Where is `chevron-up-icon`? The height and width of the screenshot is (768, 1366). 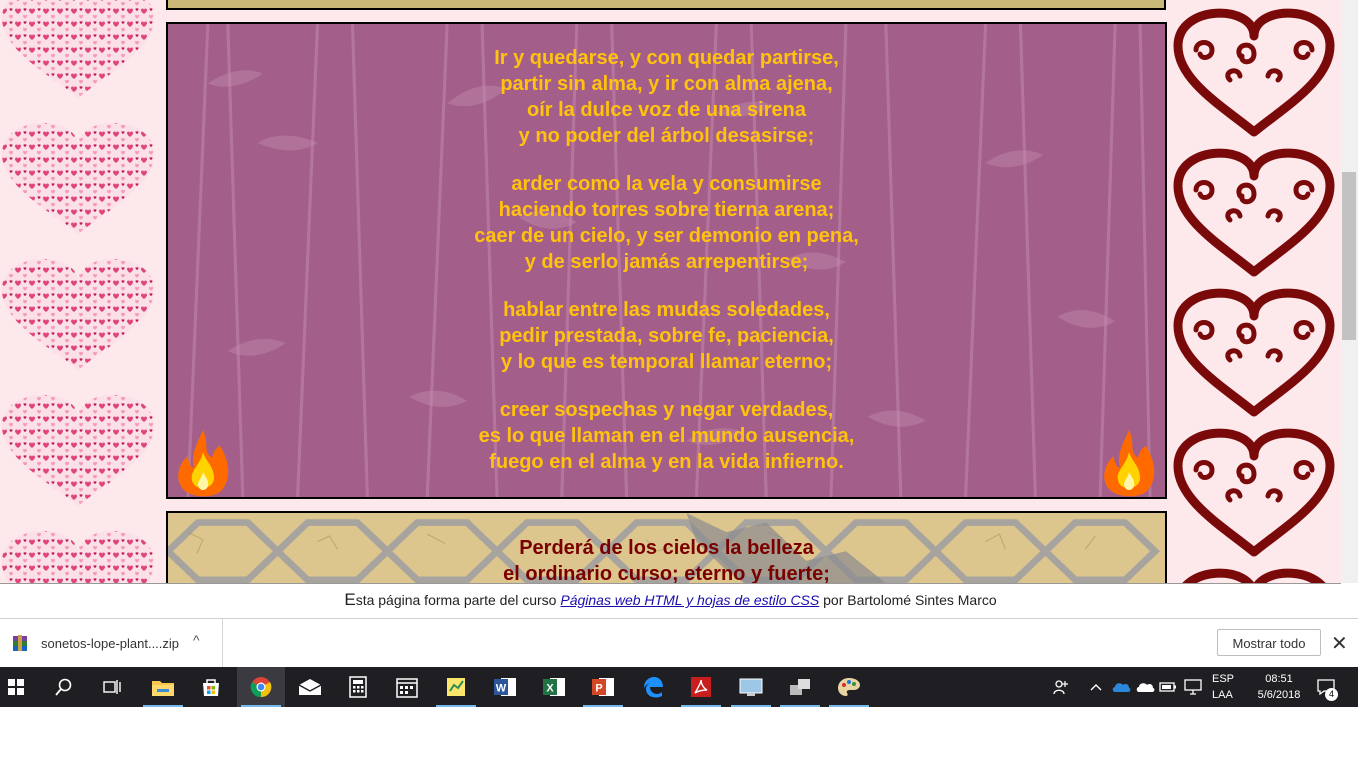
chevron-up-icon is located at coordinates (1096, 687).